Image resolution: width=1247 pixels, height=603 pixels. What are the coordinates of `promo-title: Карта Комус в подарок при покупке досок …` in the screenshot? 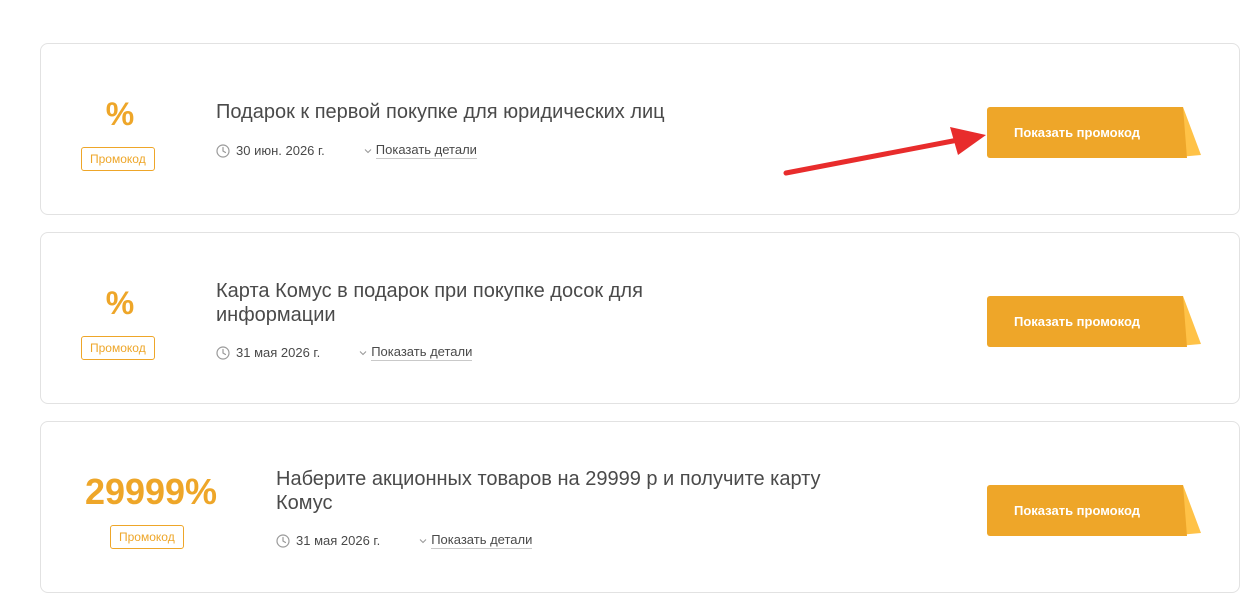 It's located at (429, 303).